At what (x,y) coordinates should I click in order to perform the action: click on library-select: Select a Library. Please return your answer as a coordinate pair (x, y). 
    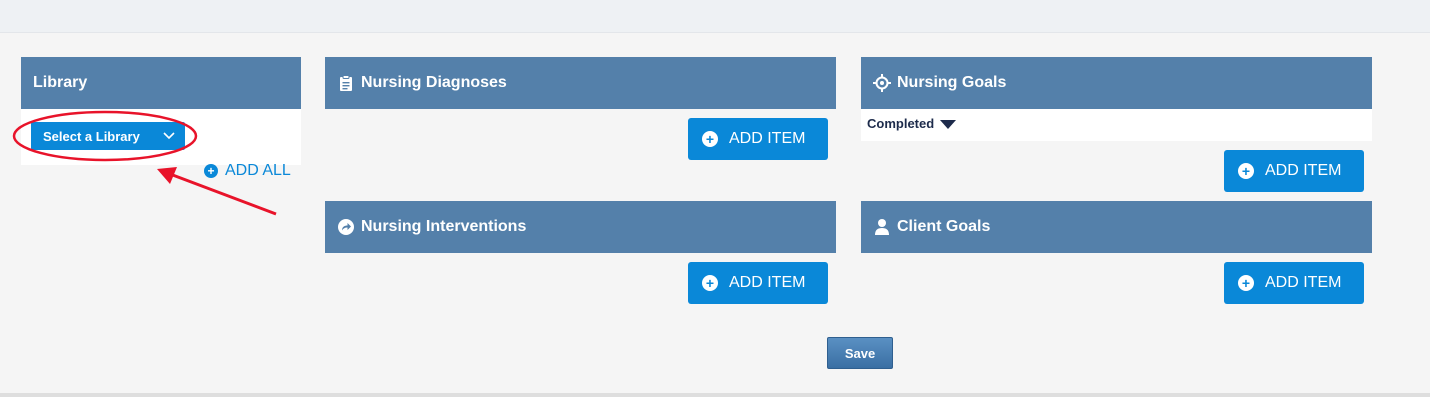
    Looking at the image, I should click on (108, 136).